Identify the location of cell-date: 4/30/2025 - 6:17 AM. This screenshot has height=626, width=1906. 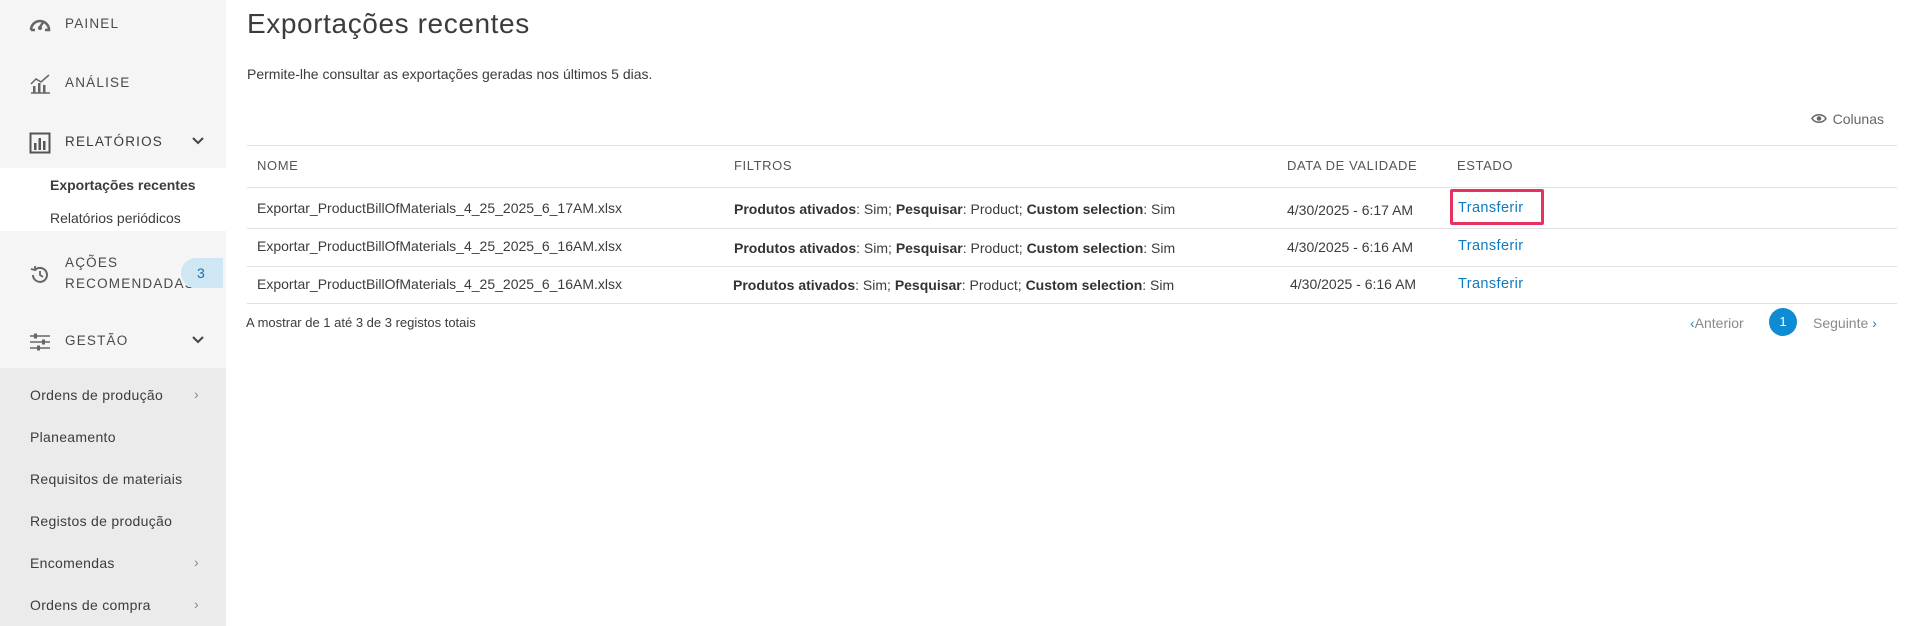
(1350, 210).